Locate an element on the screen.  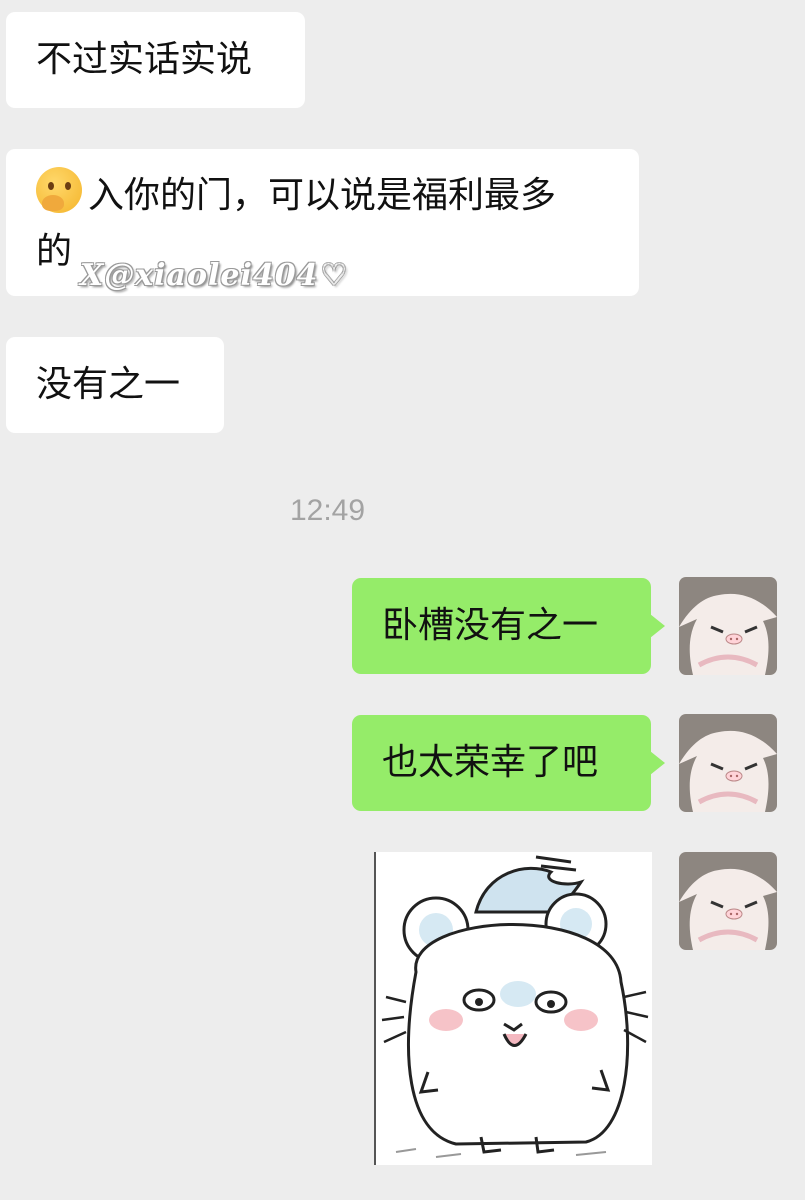
chat-timestamp: 12:49 is located at coordinates (327, 510).